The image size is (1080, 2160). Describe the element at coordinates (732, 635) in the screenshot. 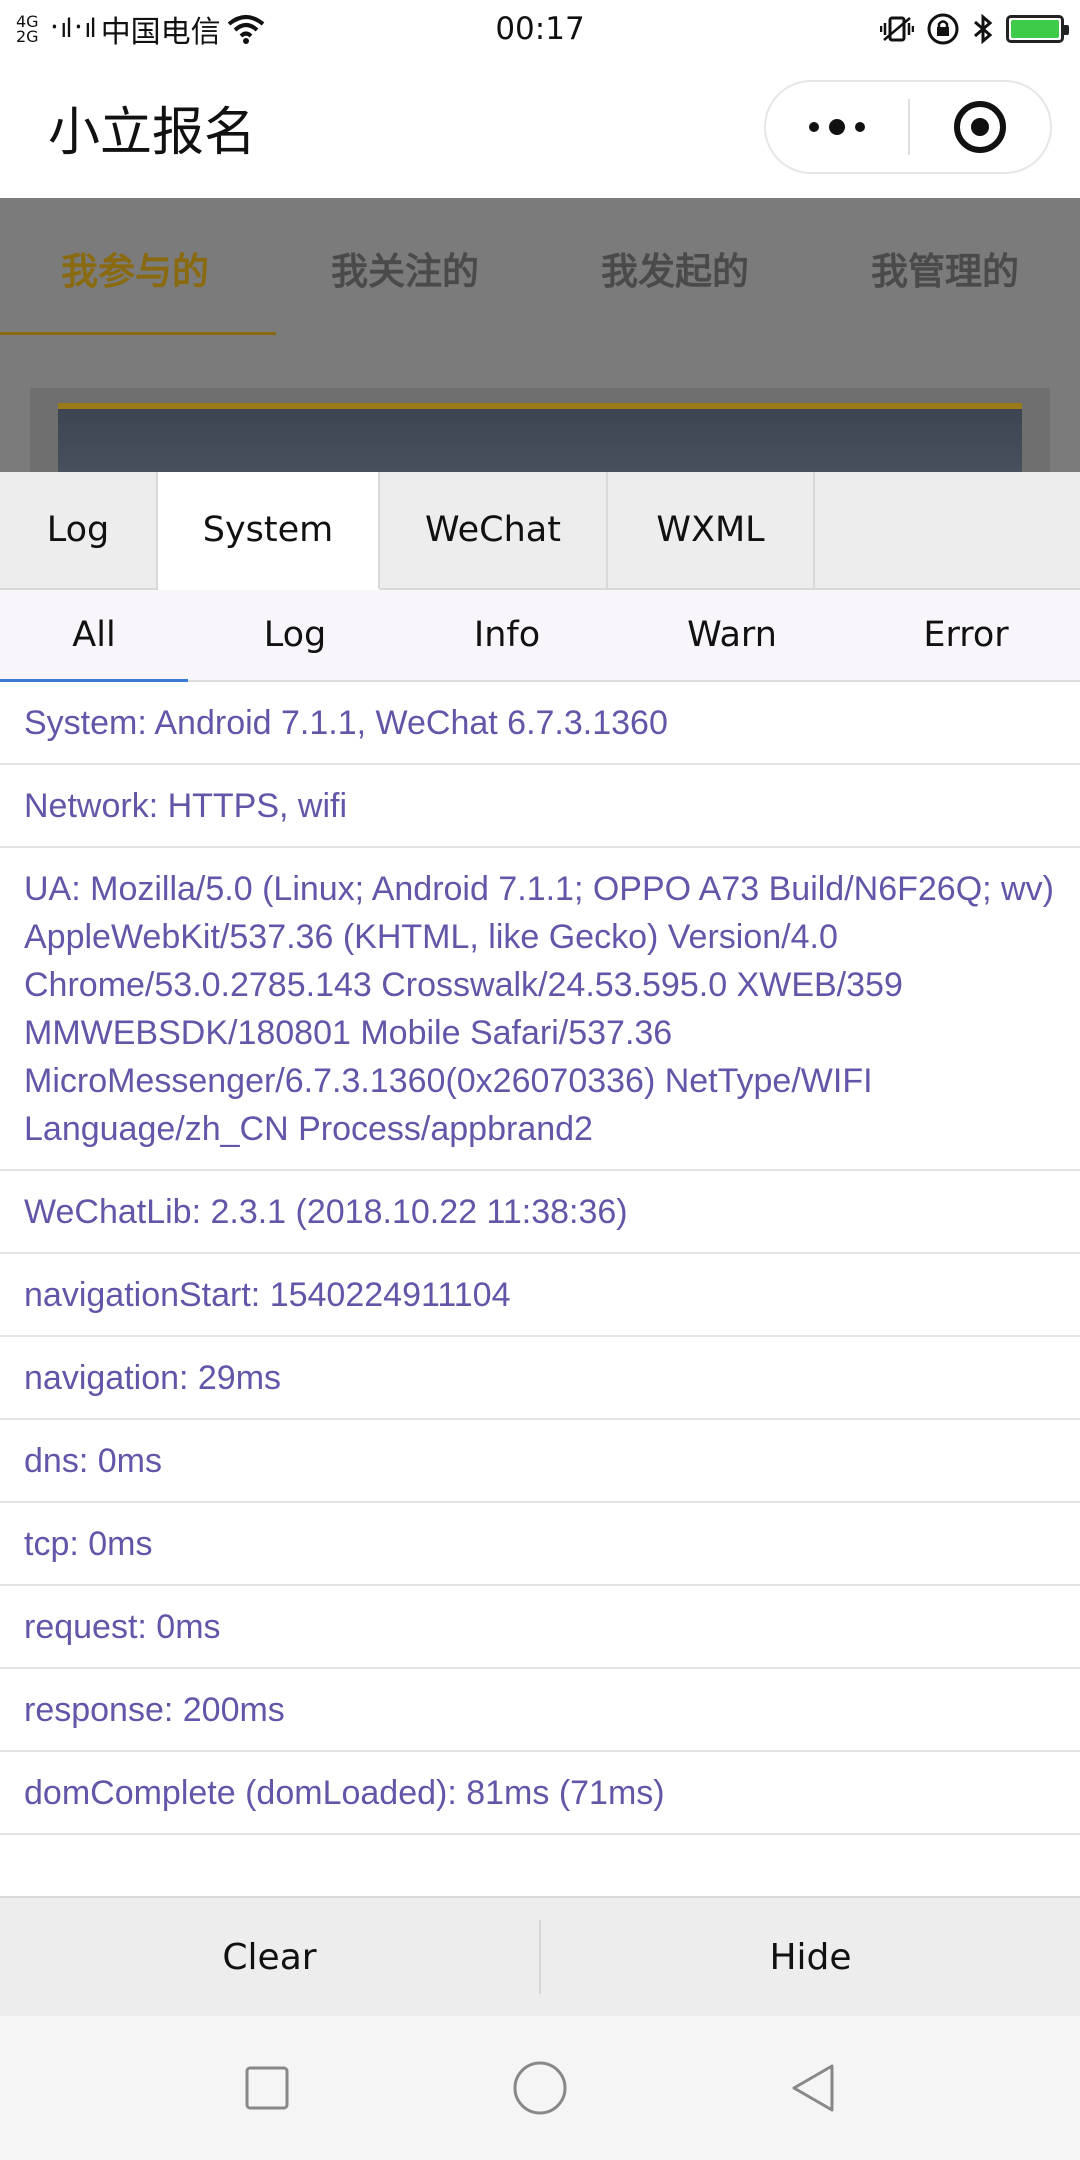

I see `subtab-warn: Warn` at that location.